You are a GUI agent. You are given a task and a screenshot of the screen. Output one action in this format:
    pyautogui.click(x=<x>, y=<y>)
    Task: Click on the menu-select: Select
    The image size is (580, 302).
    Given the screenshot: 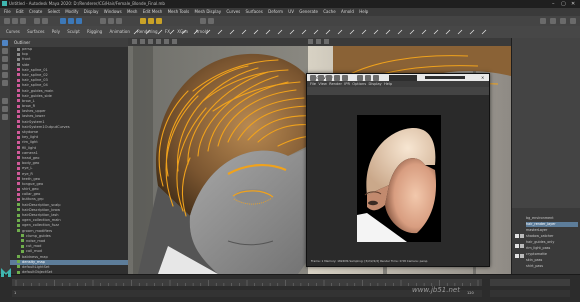 What is the action you would take?
    pyautogui.click(x=54, y=11)
    